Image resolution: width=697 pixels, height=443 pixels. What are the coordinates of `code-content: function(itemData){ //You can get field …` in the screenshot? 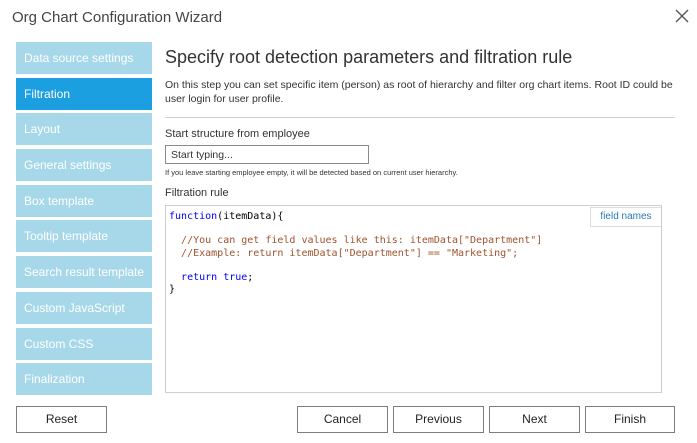 It's located at (355, 253).